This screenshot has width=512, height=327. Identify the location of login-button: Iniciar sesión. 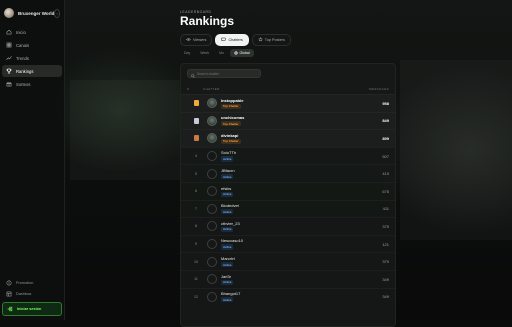
(32, 309).